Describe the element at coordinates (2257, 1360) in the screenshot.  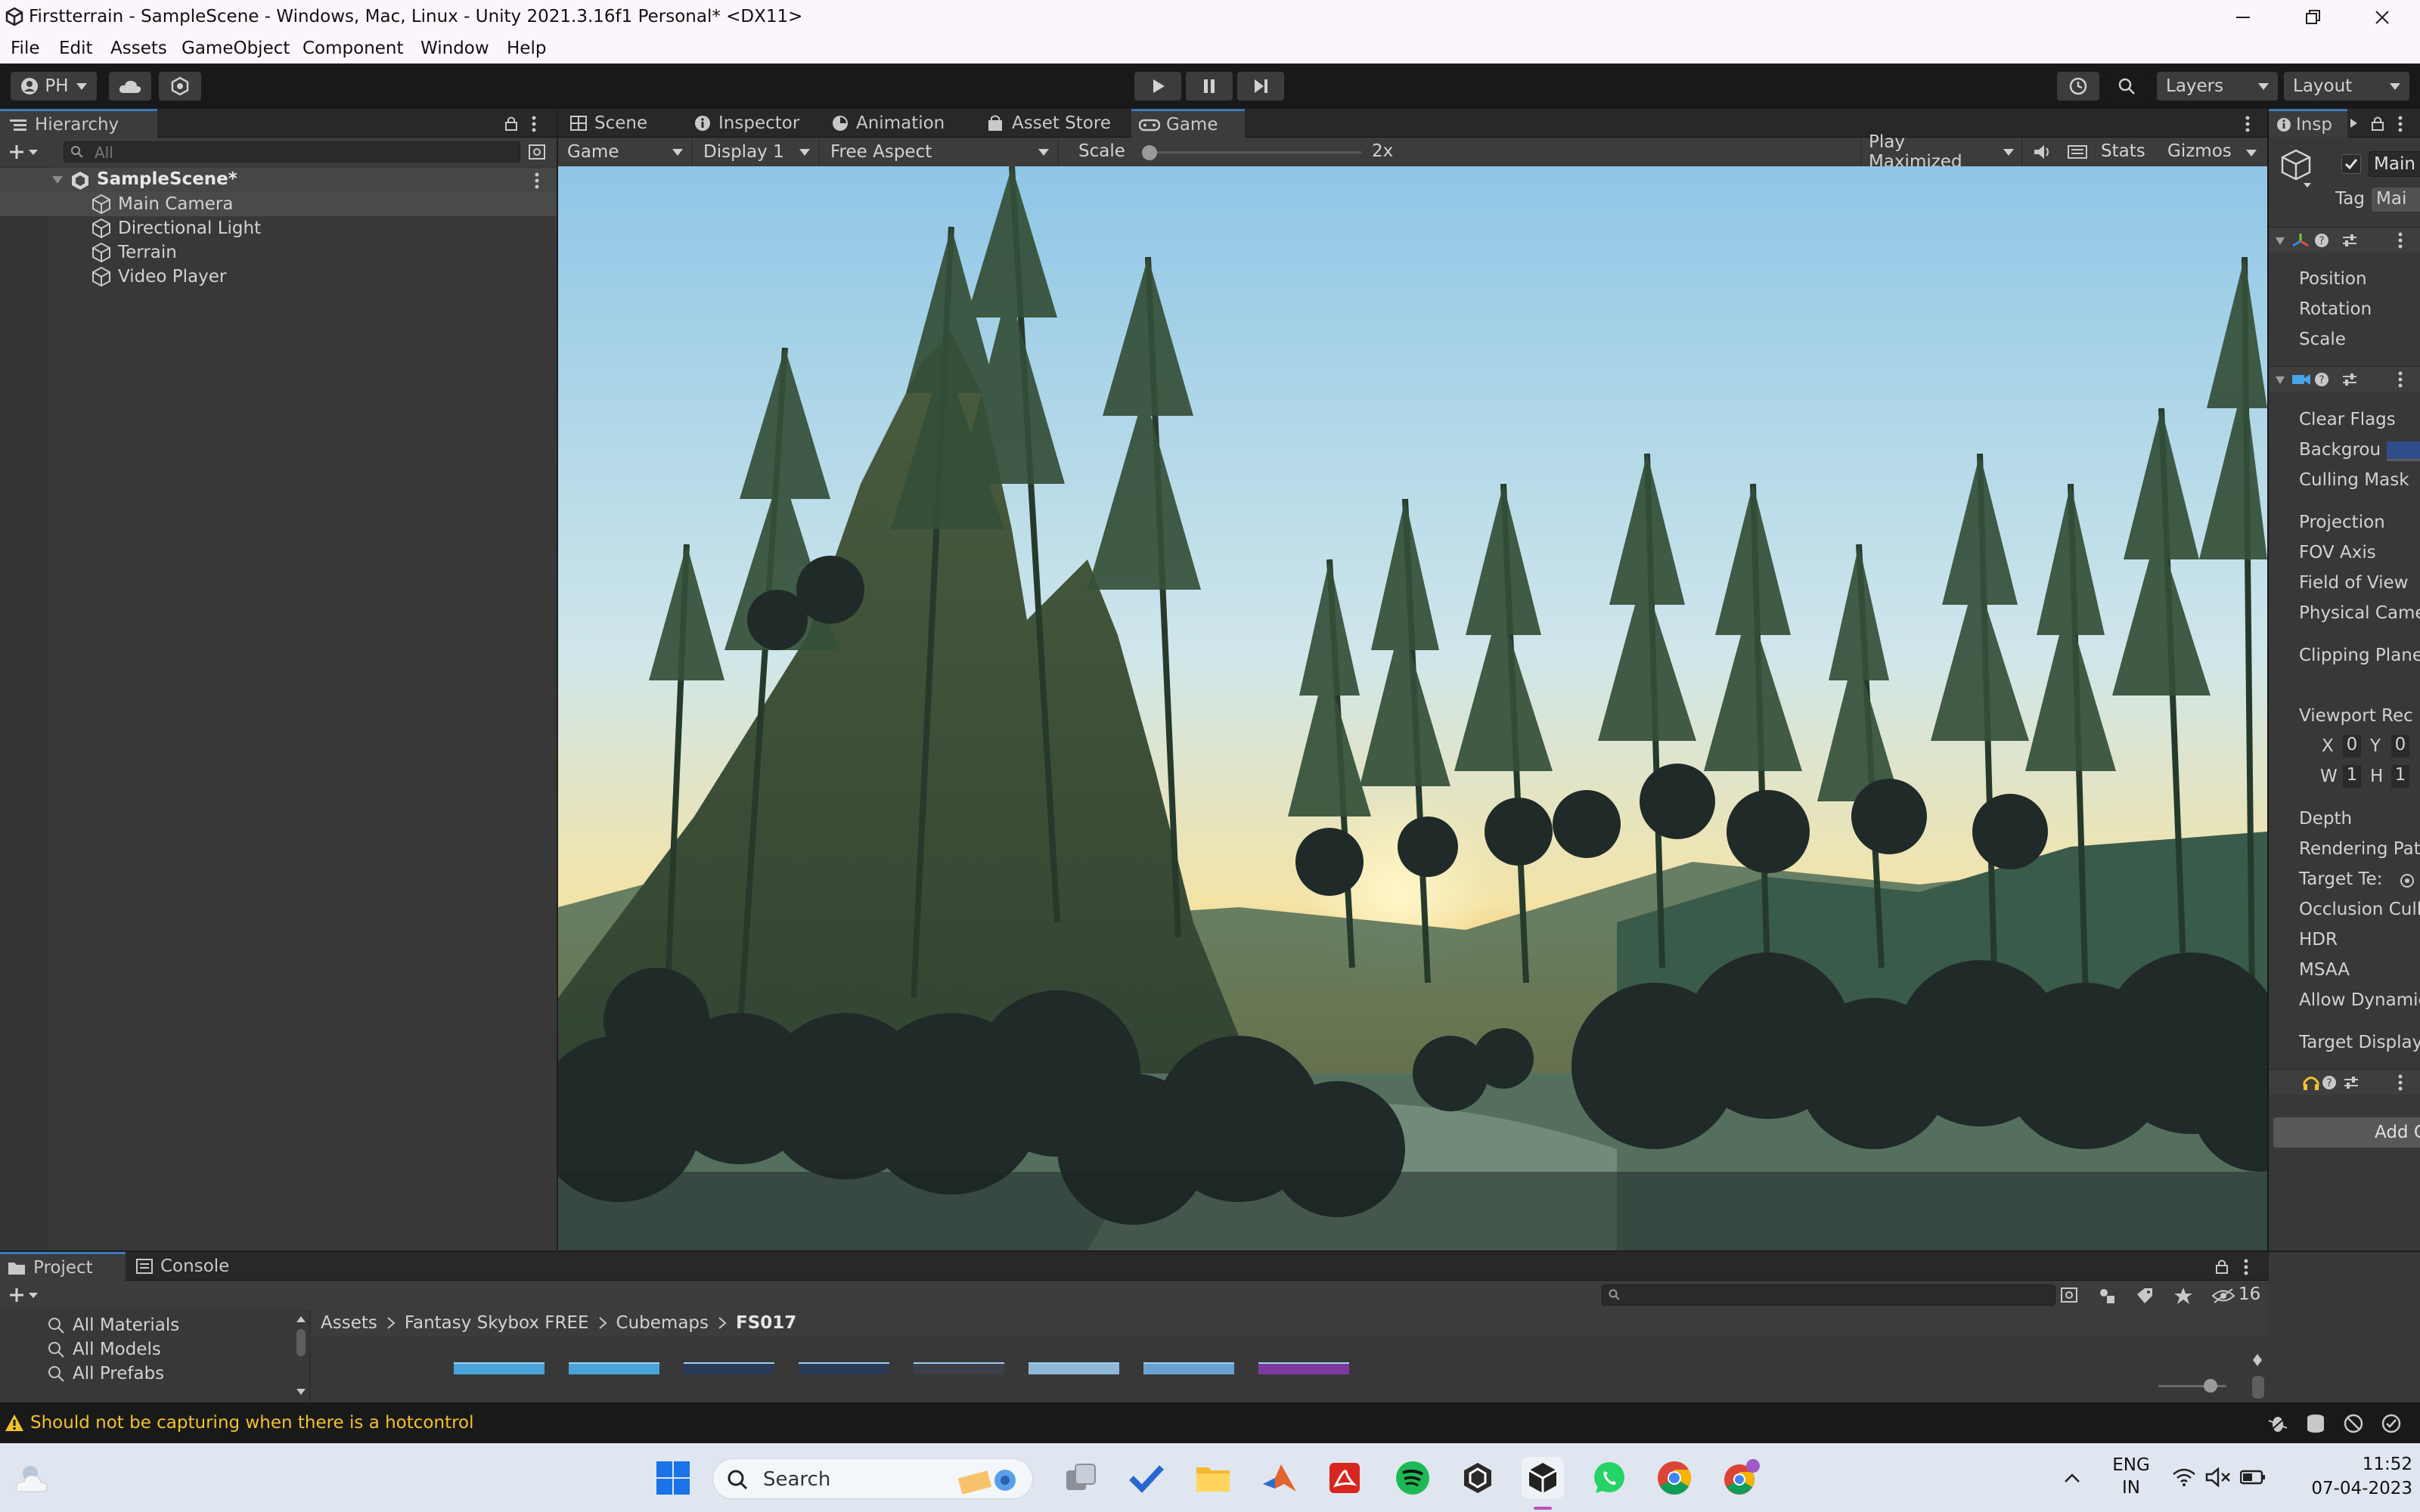
I see `grid-scroll-icon` at that location.